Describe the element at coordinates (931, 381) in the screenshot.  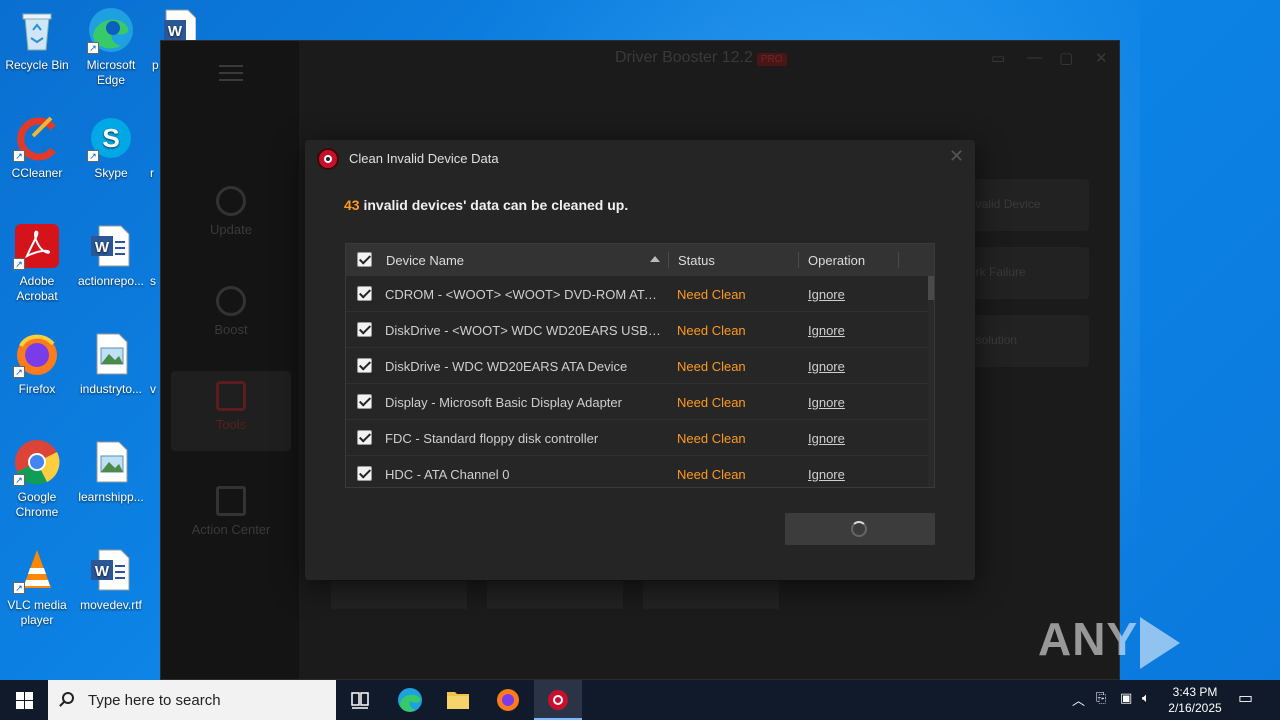
I see `table-scrollbar` at that location.